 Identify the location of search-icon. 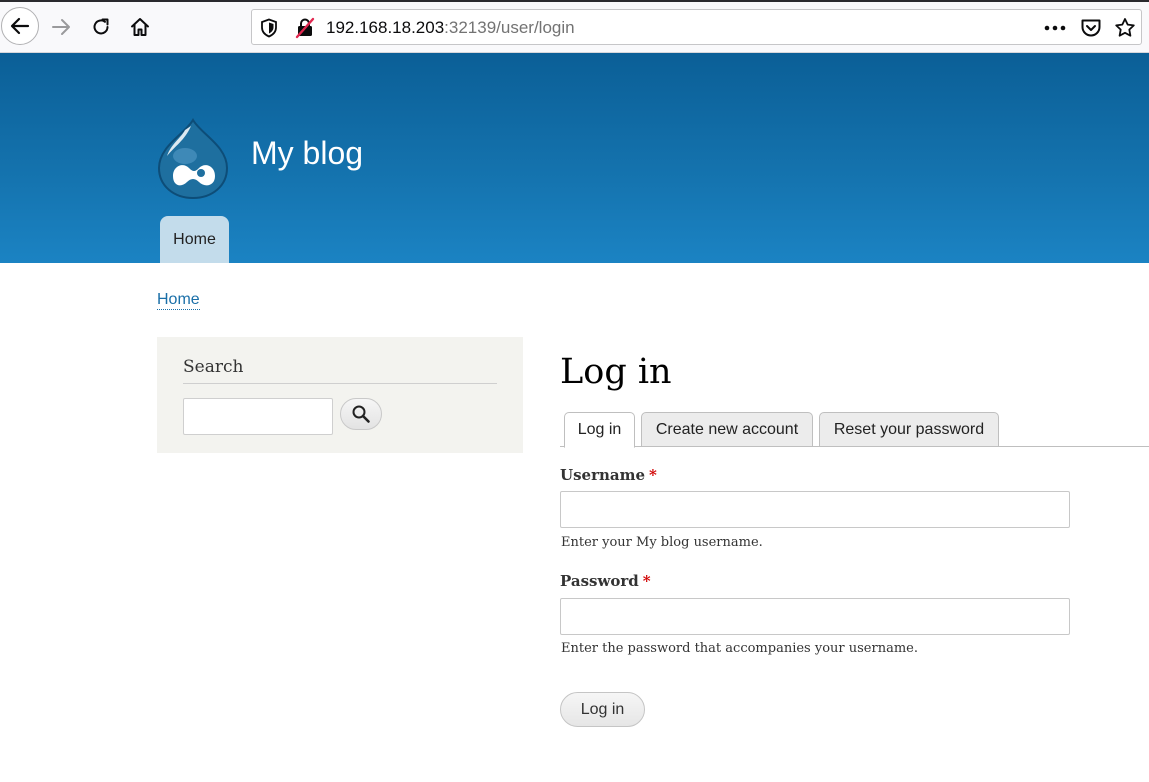
(361, 414).